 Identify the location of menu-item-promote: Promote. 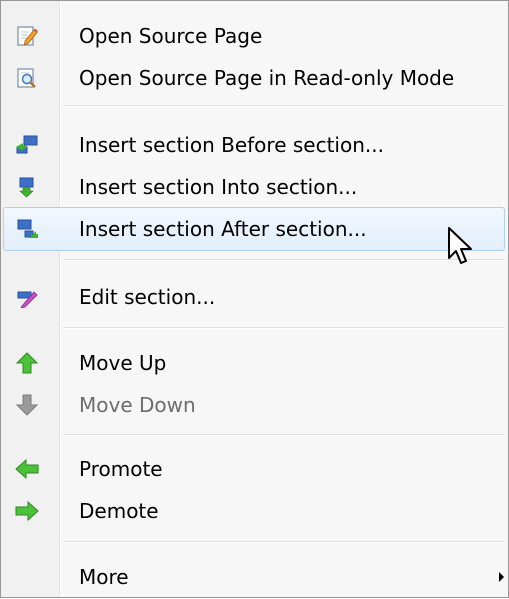
(254, 469).